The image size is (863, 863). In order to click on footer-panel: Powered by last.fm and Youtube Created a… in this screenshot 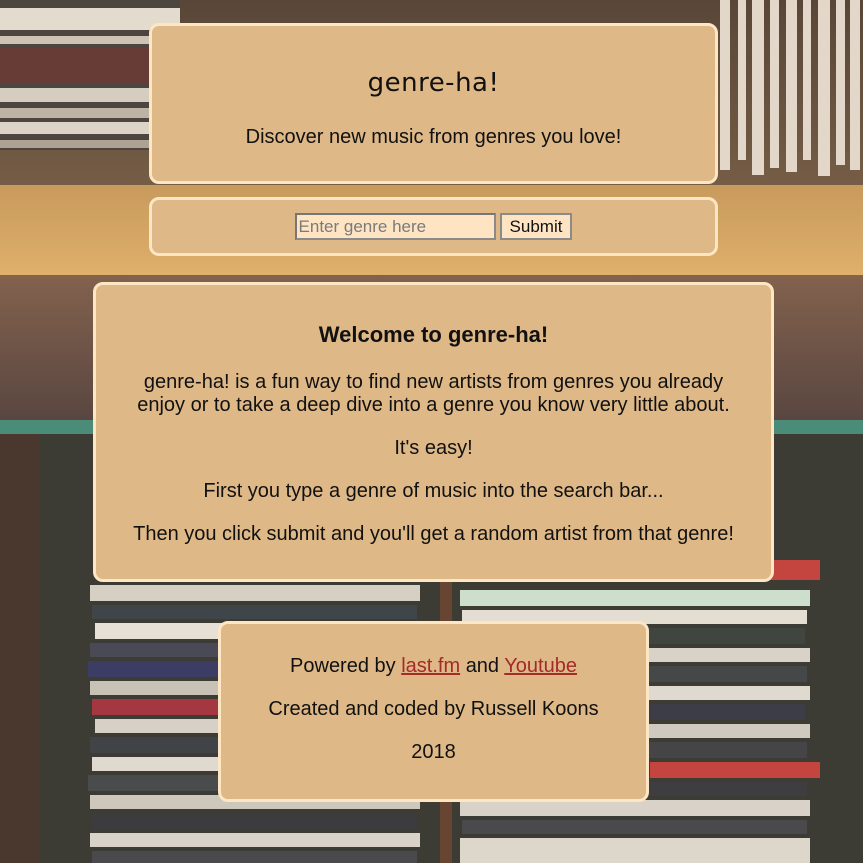, I will do `click(433, 711)`.